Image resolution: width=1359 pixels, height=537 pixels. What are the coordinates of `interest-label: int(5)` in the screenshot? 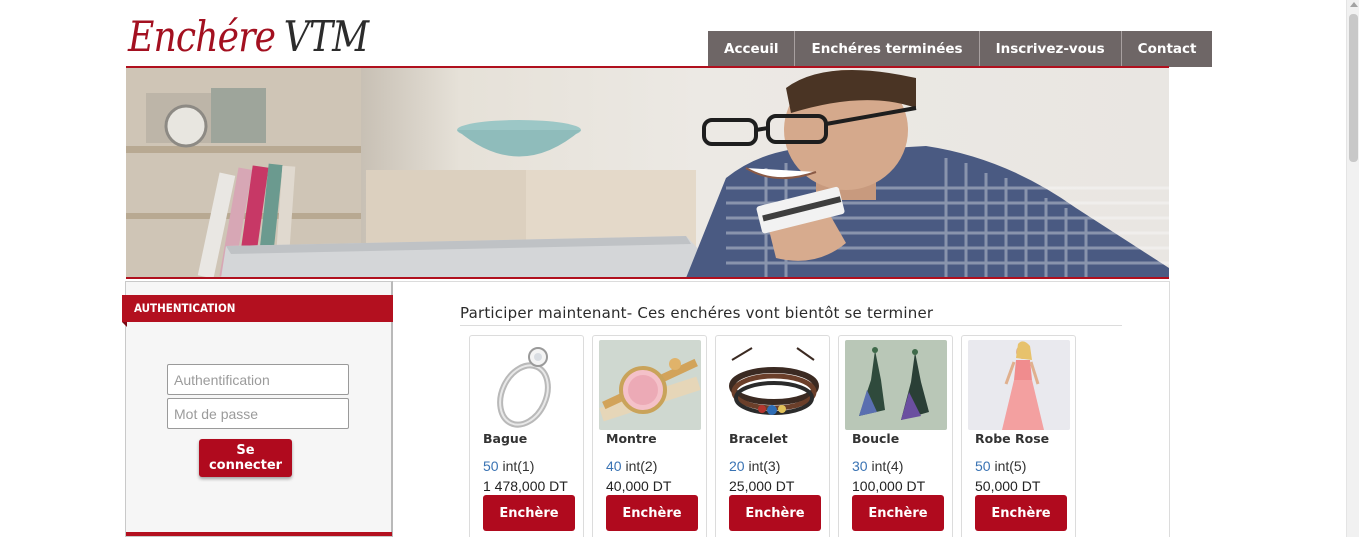 It's located at (1010, 466).